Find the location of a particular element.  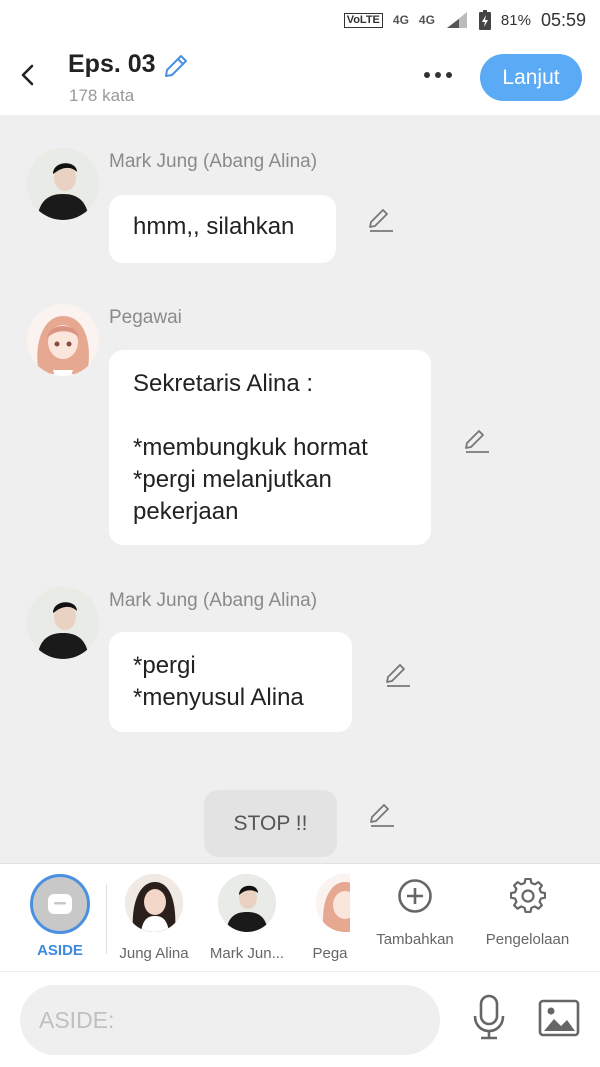

next-button: Lanjut is located at coordinates (531, 77).